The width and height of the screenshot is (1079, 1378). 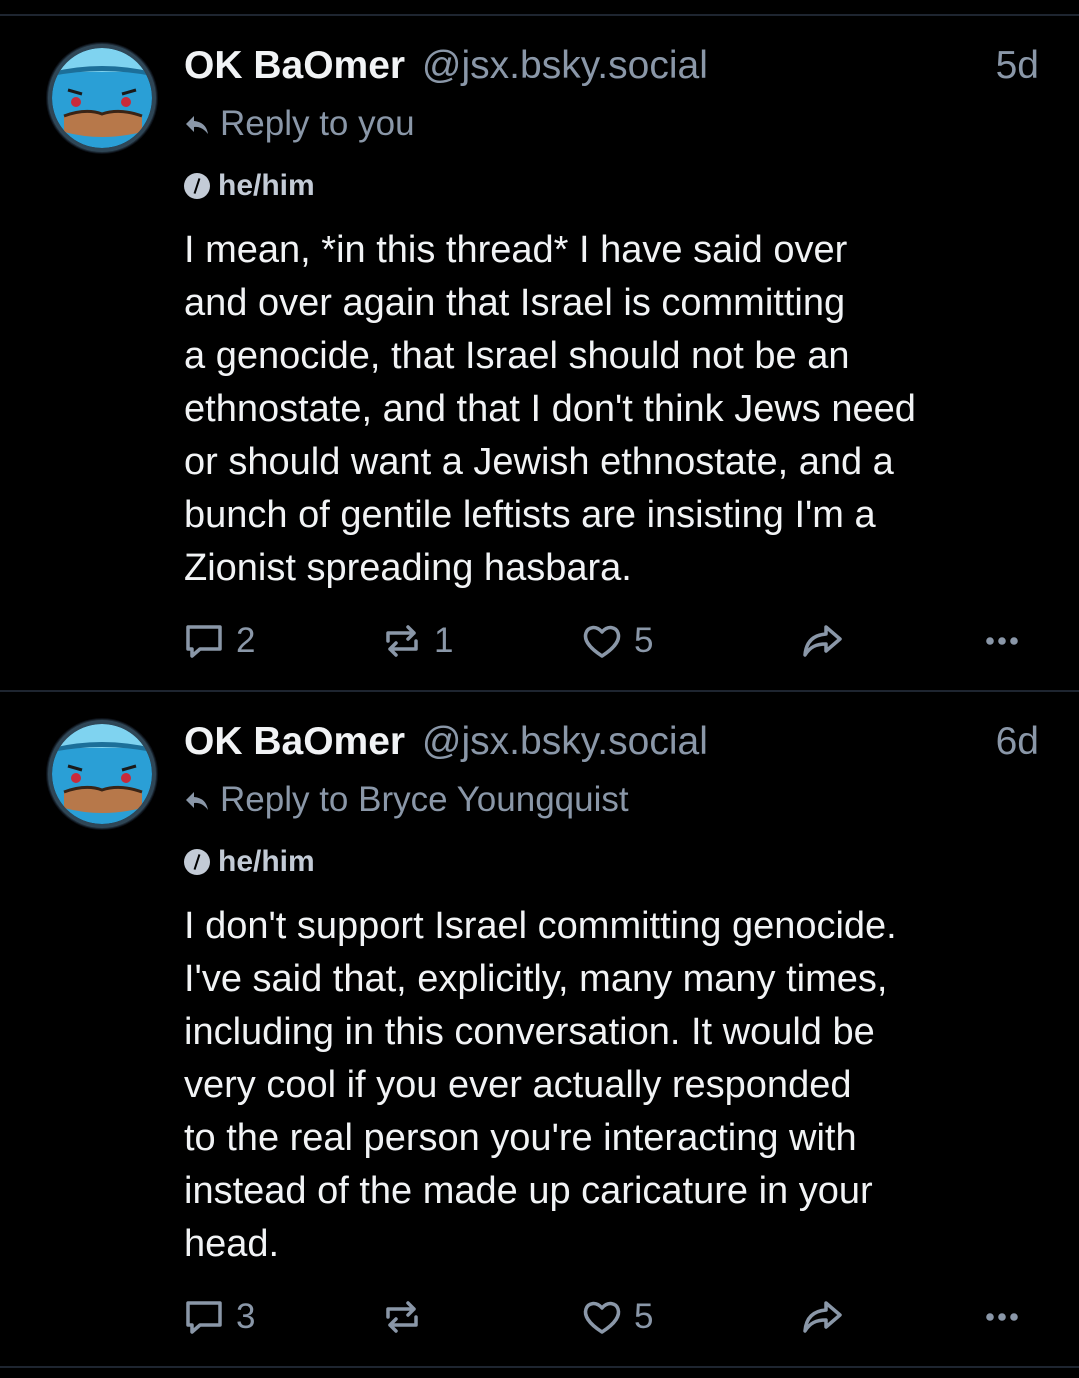 I want to click on post-text-line: and over again that Israel is committing, so click(x=515, y=303).